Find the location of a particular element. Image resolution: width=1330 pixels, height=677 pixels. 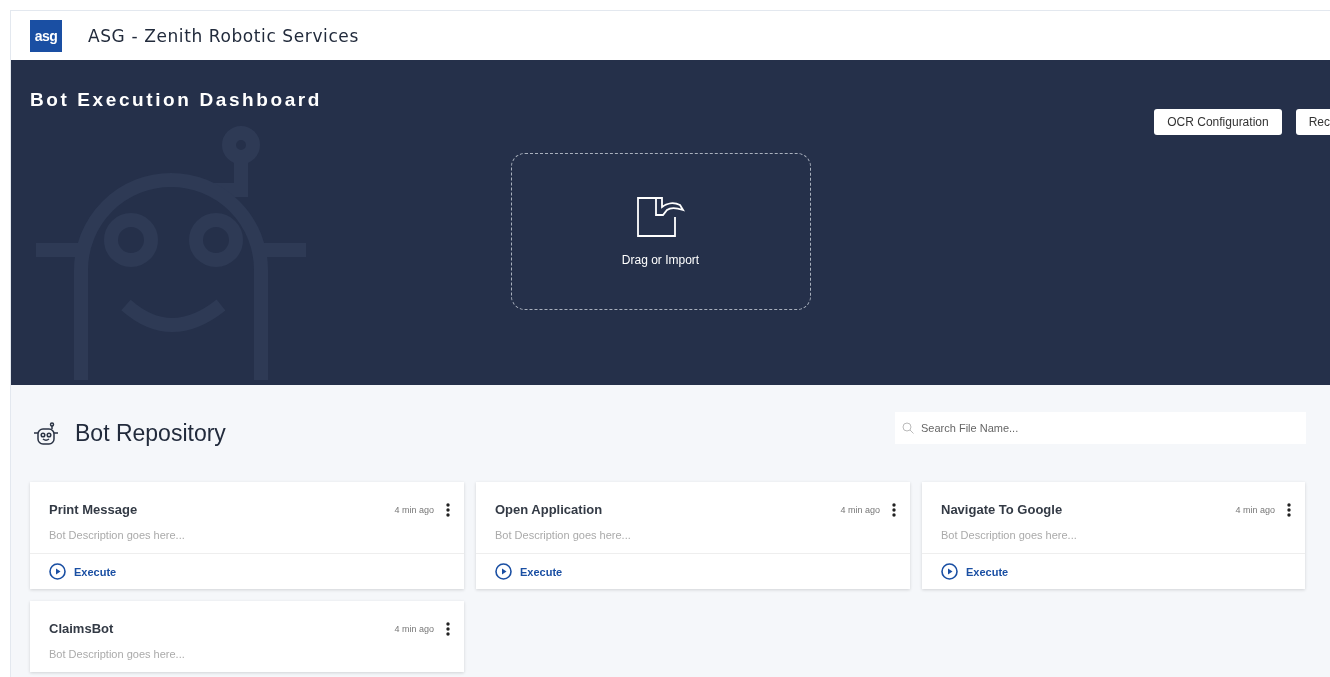

drop-zone-label: Drag or Import is located at coordinates (660, 259).